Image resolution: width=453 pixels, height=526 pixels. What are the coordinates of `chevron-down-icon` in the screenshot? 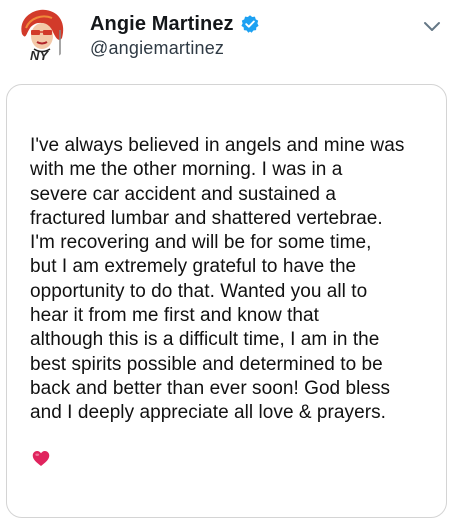 It's located at (432, 27).